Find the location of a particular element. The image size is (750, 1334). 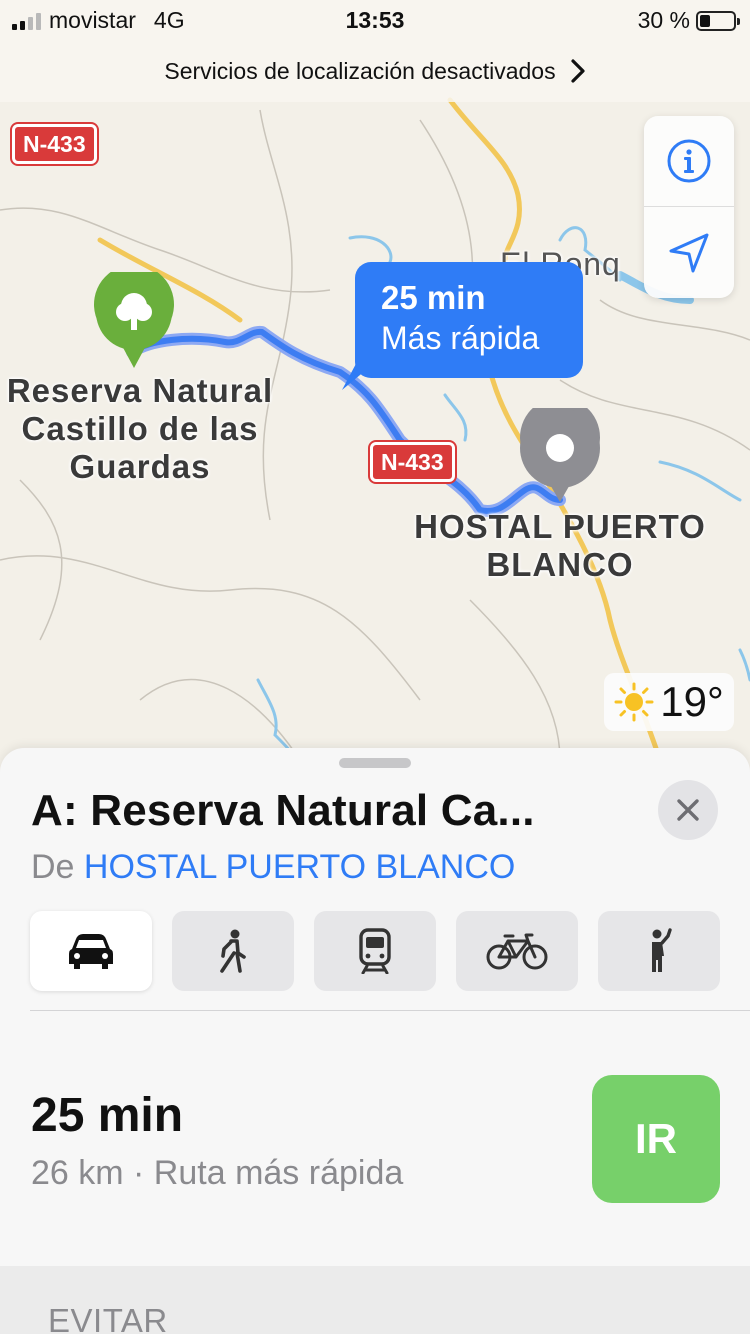

battery-percent: 30 % is located at coordinates (663, 20).